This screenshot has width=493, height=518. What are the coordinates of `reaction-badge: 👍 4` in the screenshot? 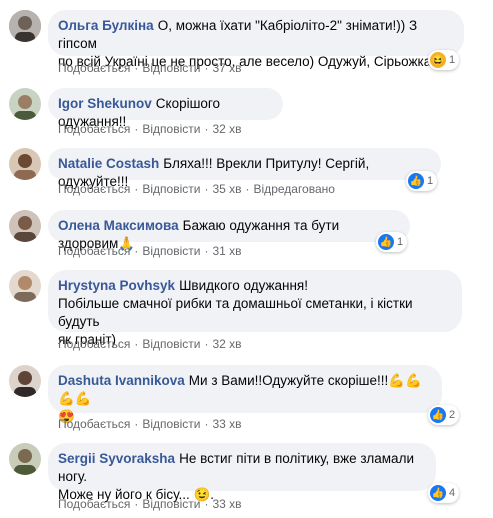 It's located at (444, 493).